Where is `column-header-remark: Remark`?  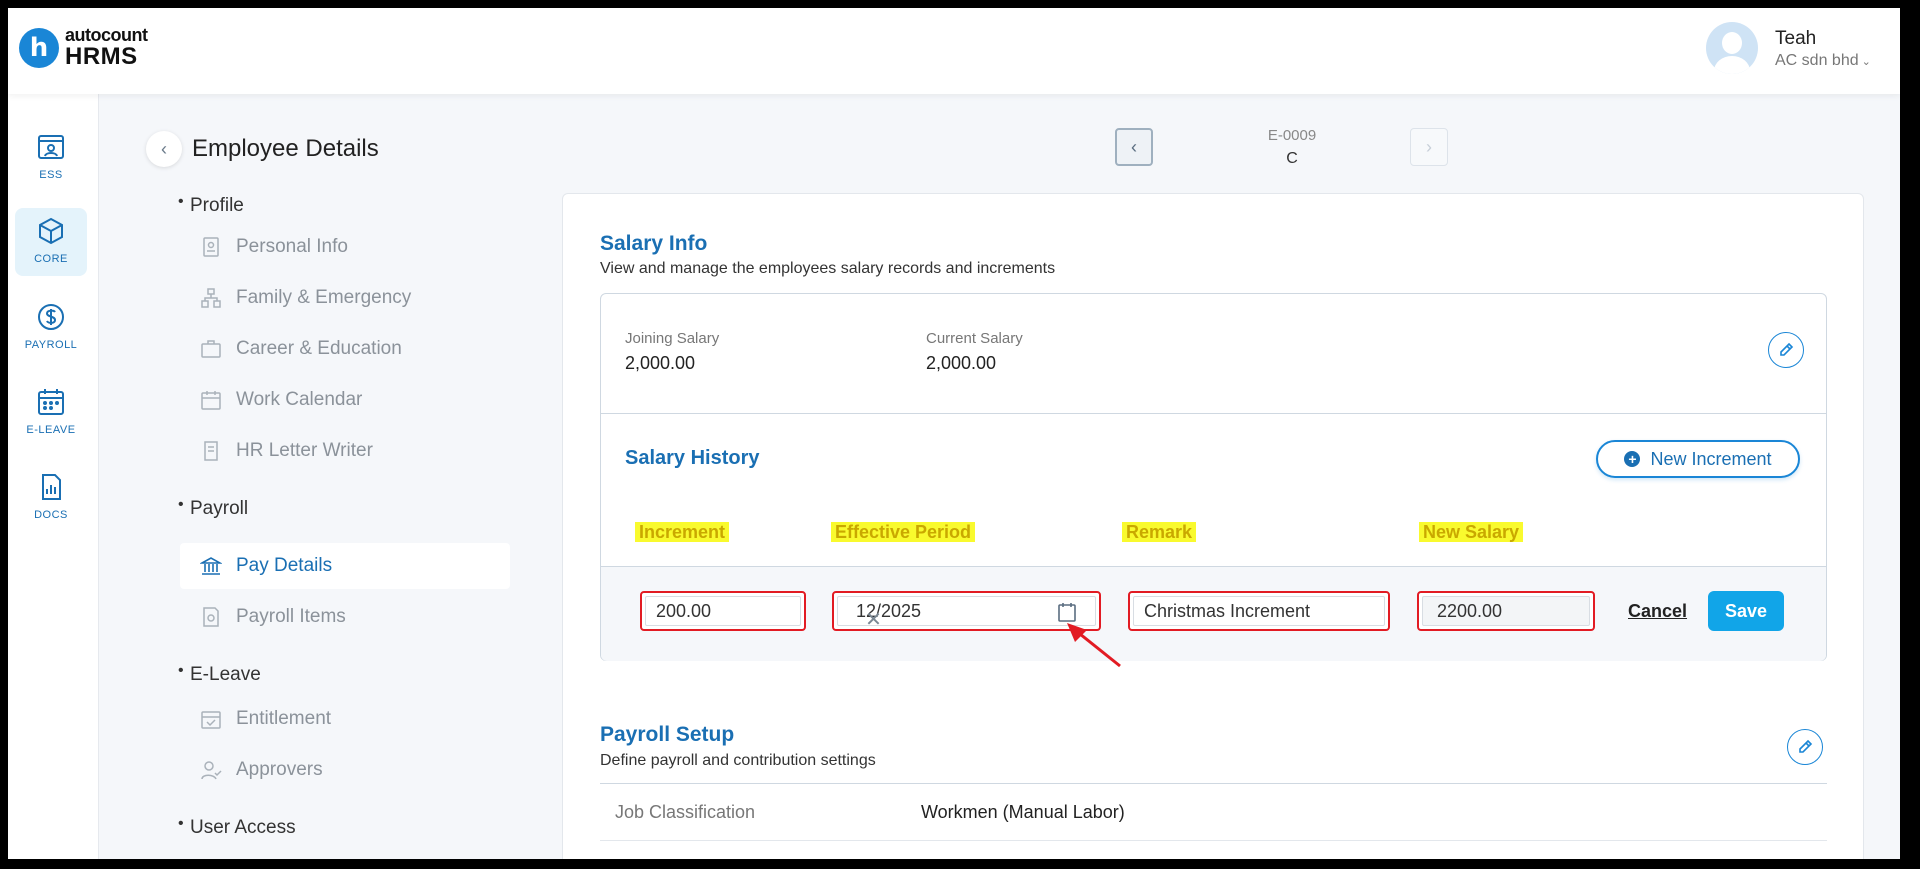 column-header-remark: Remark is located at coordinates (1159, 532).